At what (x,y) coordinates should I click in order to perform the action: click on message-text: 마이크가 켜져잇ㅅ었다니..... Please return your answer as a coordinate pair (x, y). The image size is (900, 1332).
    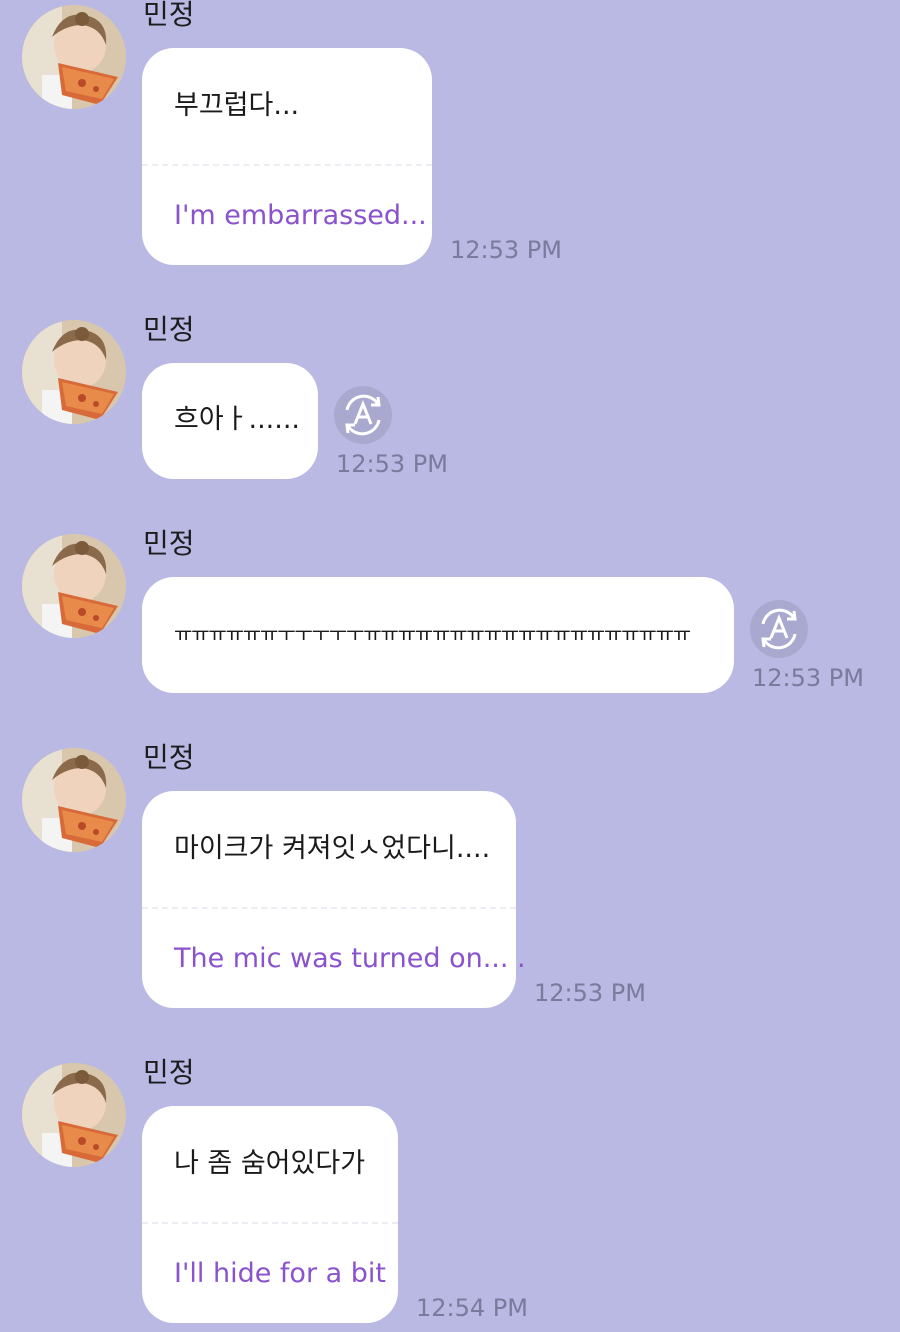
    Looking at the image, I should click on (332, 848).